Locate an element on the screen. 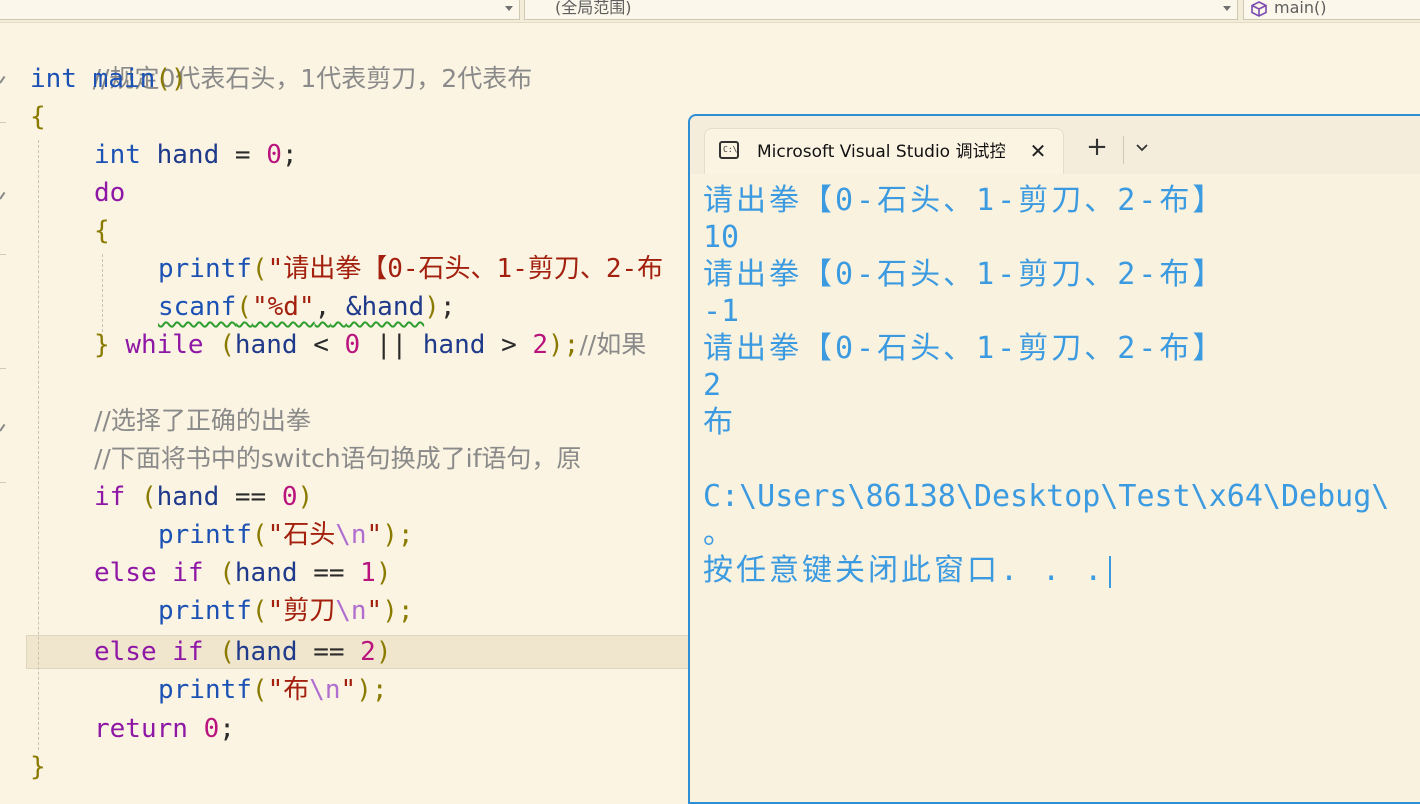  keyword: while is located at coordinates (164, 345).